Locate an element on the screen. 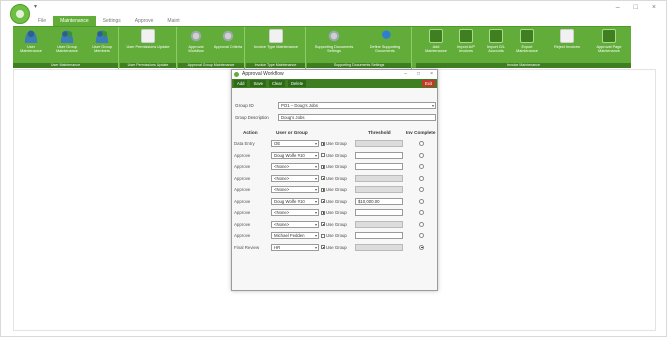 The height and width of the screenshot is (337, 667). button-label: Export Maintenance is located at coordinates (527, 49).